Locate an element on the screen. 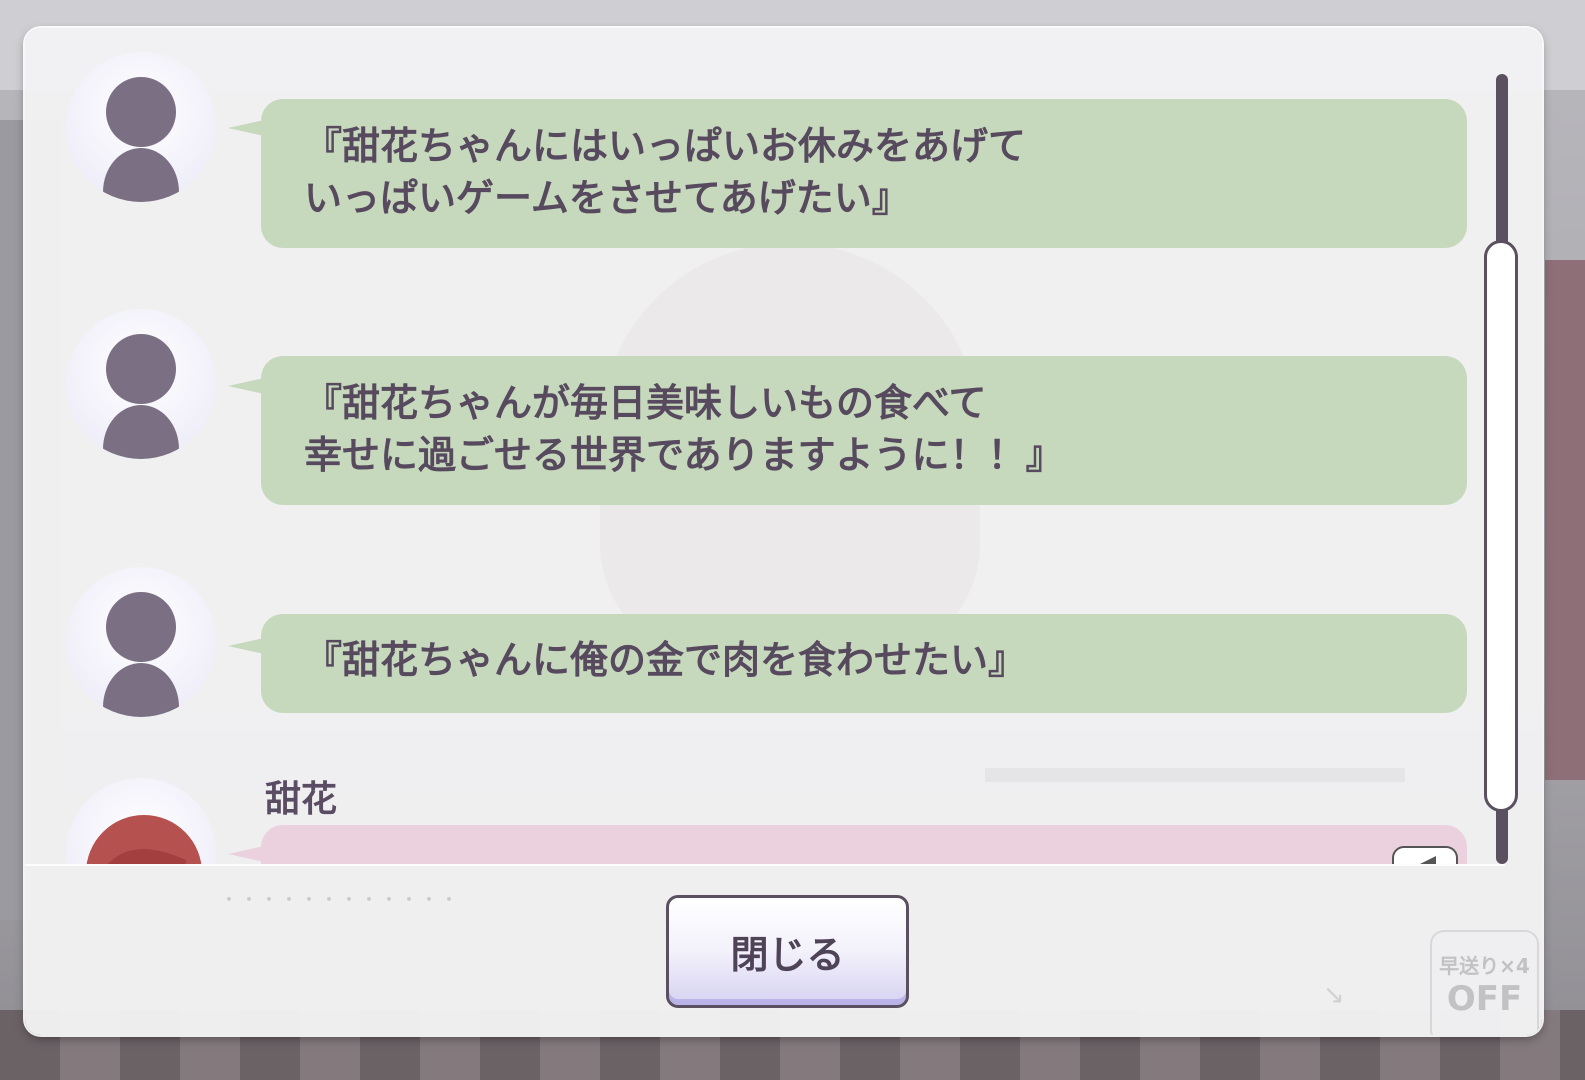  voice-replay-button is located at coordinates (1425, 855).